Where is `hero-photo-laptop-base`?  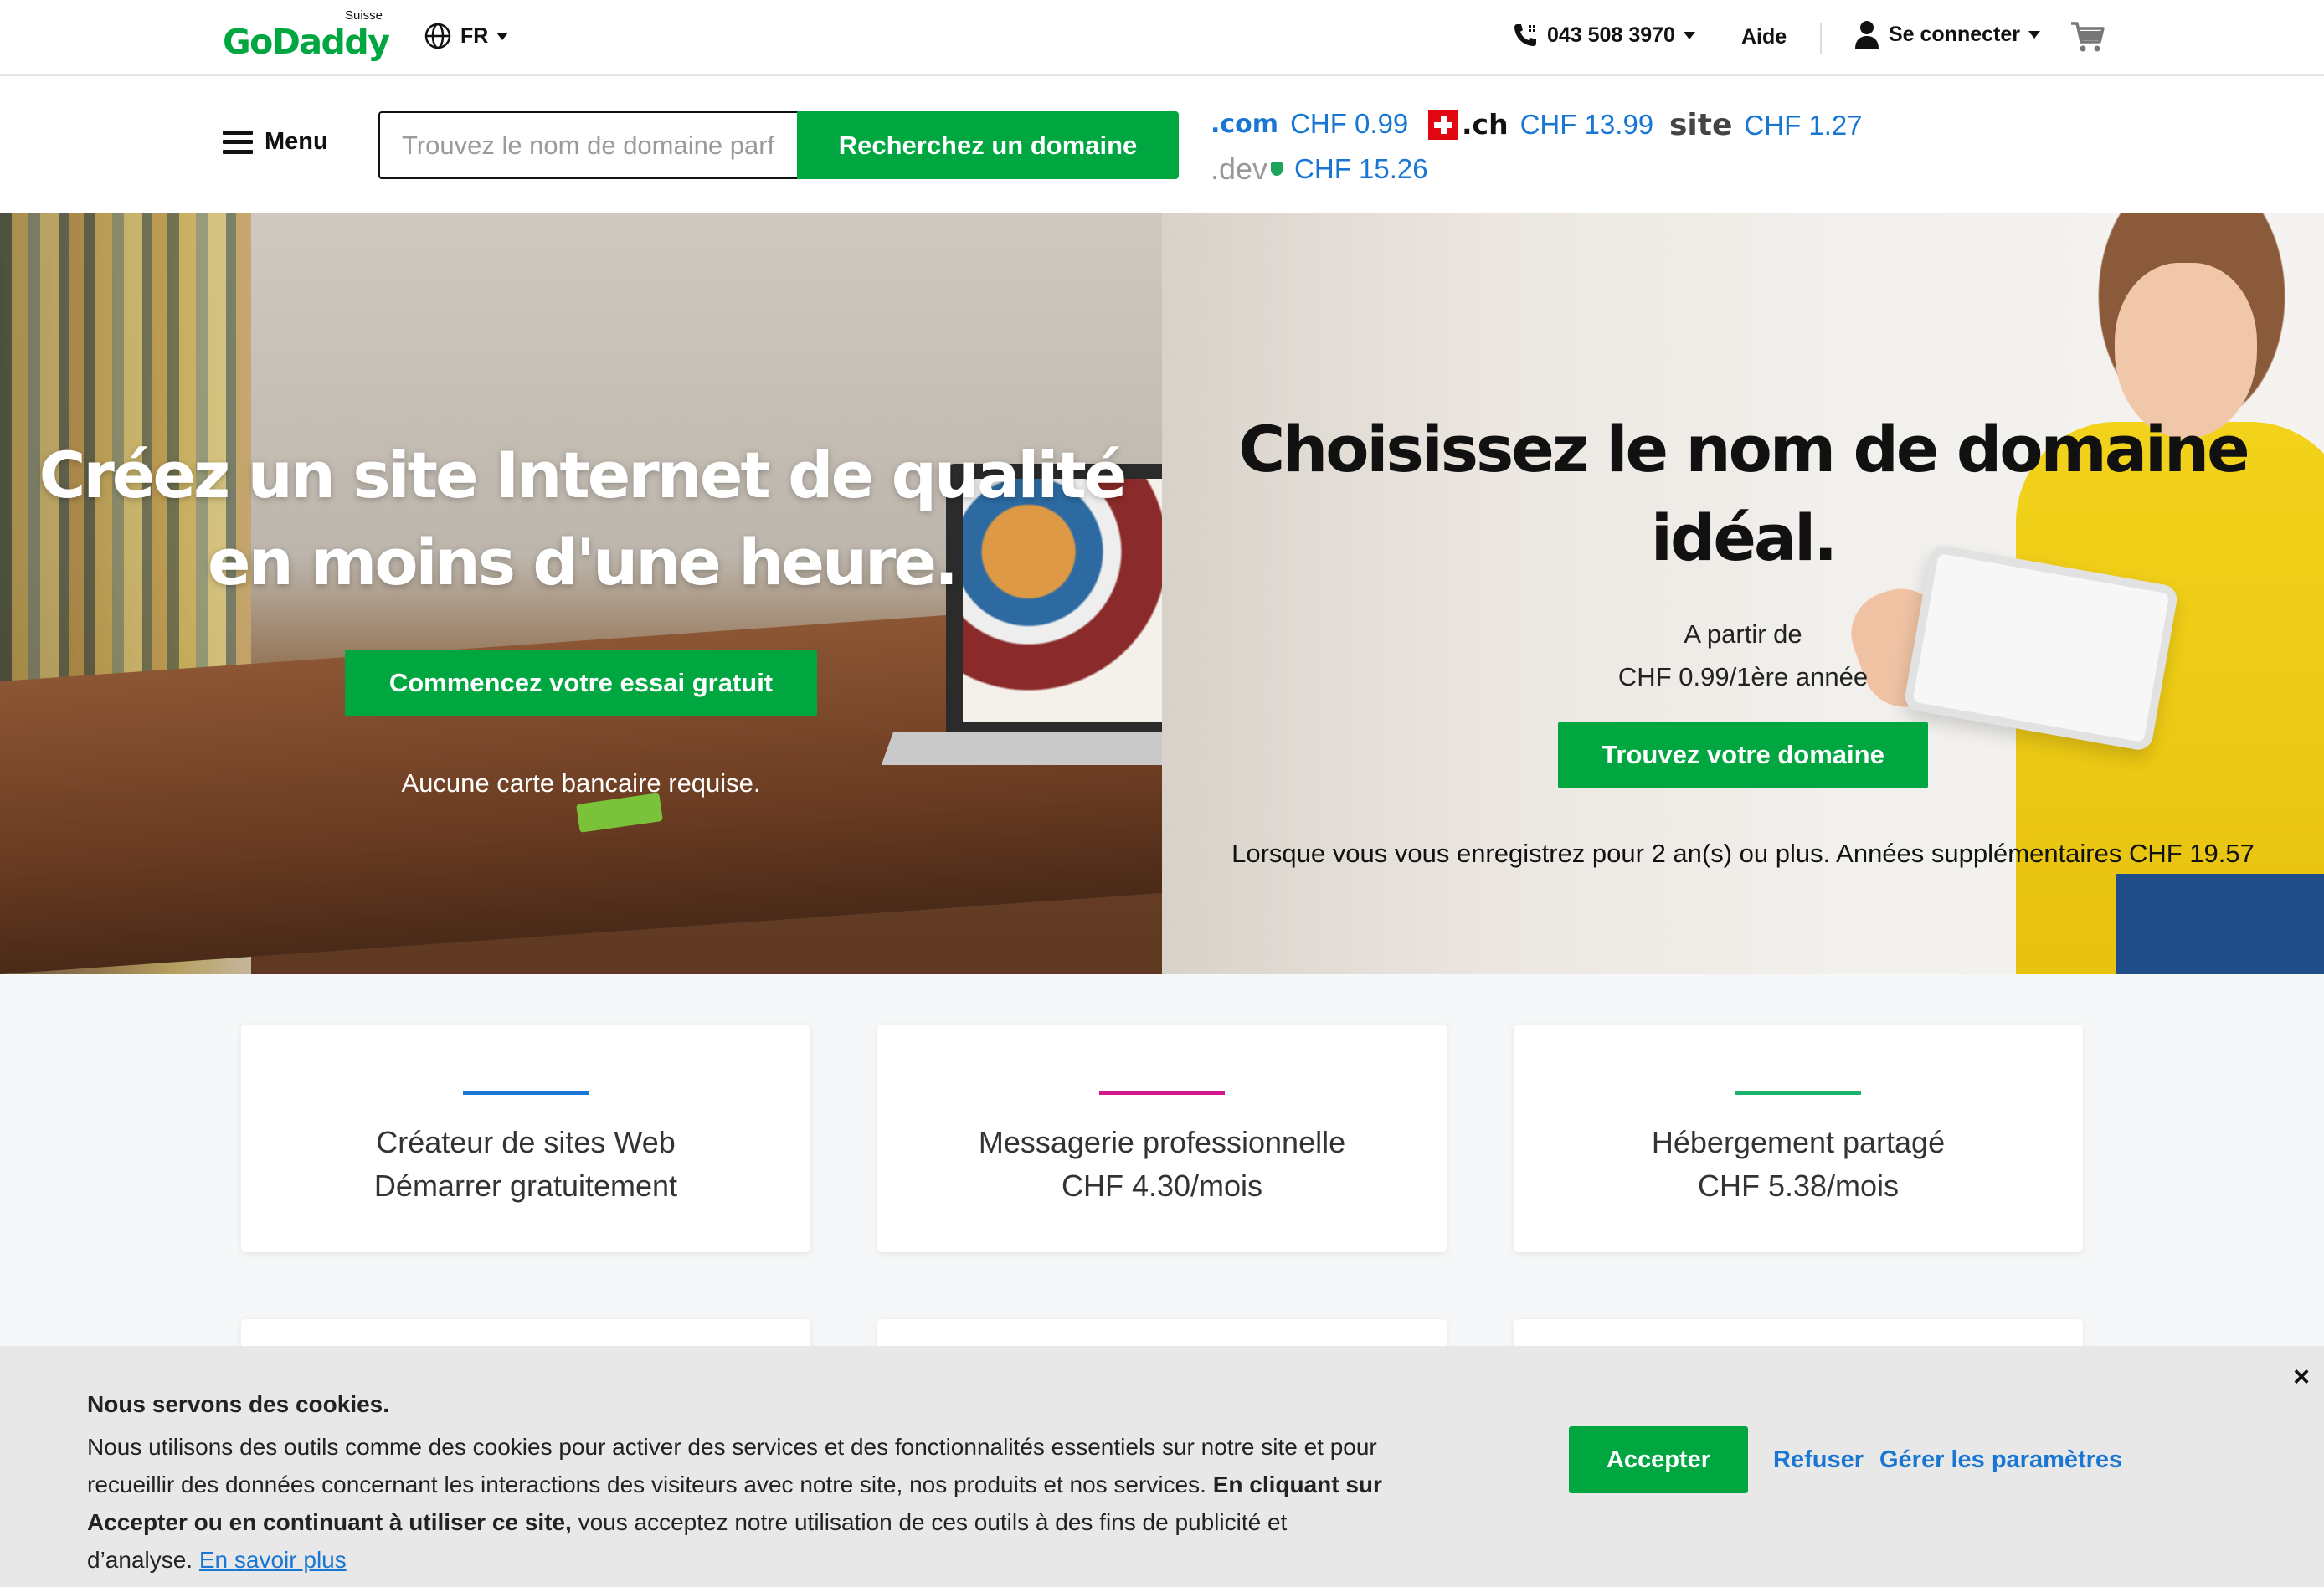
hero-photo-laptop-base is located at coordinates (1022, 749).